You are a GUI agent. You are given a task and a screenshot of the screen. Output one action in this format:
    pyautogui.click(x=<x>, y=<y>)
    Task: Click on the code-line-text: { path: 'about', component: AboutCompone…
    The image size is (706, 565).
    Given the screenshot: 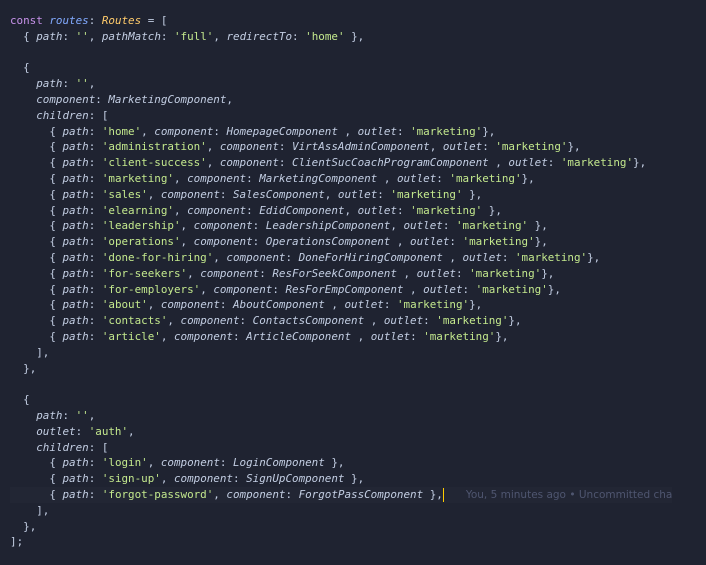 What is the action you would take?
    pyautogui.click(x=266, y=305)
    